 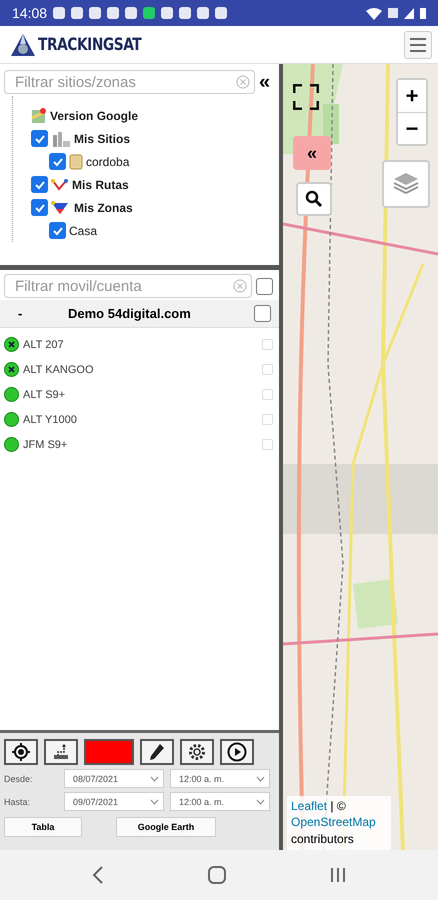 I want to click on search-button, so click(x=314, y=199).